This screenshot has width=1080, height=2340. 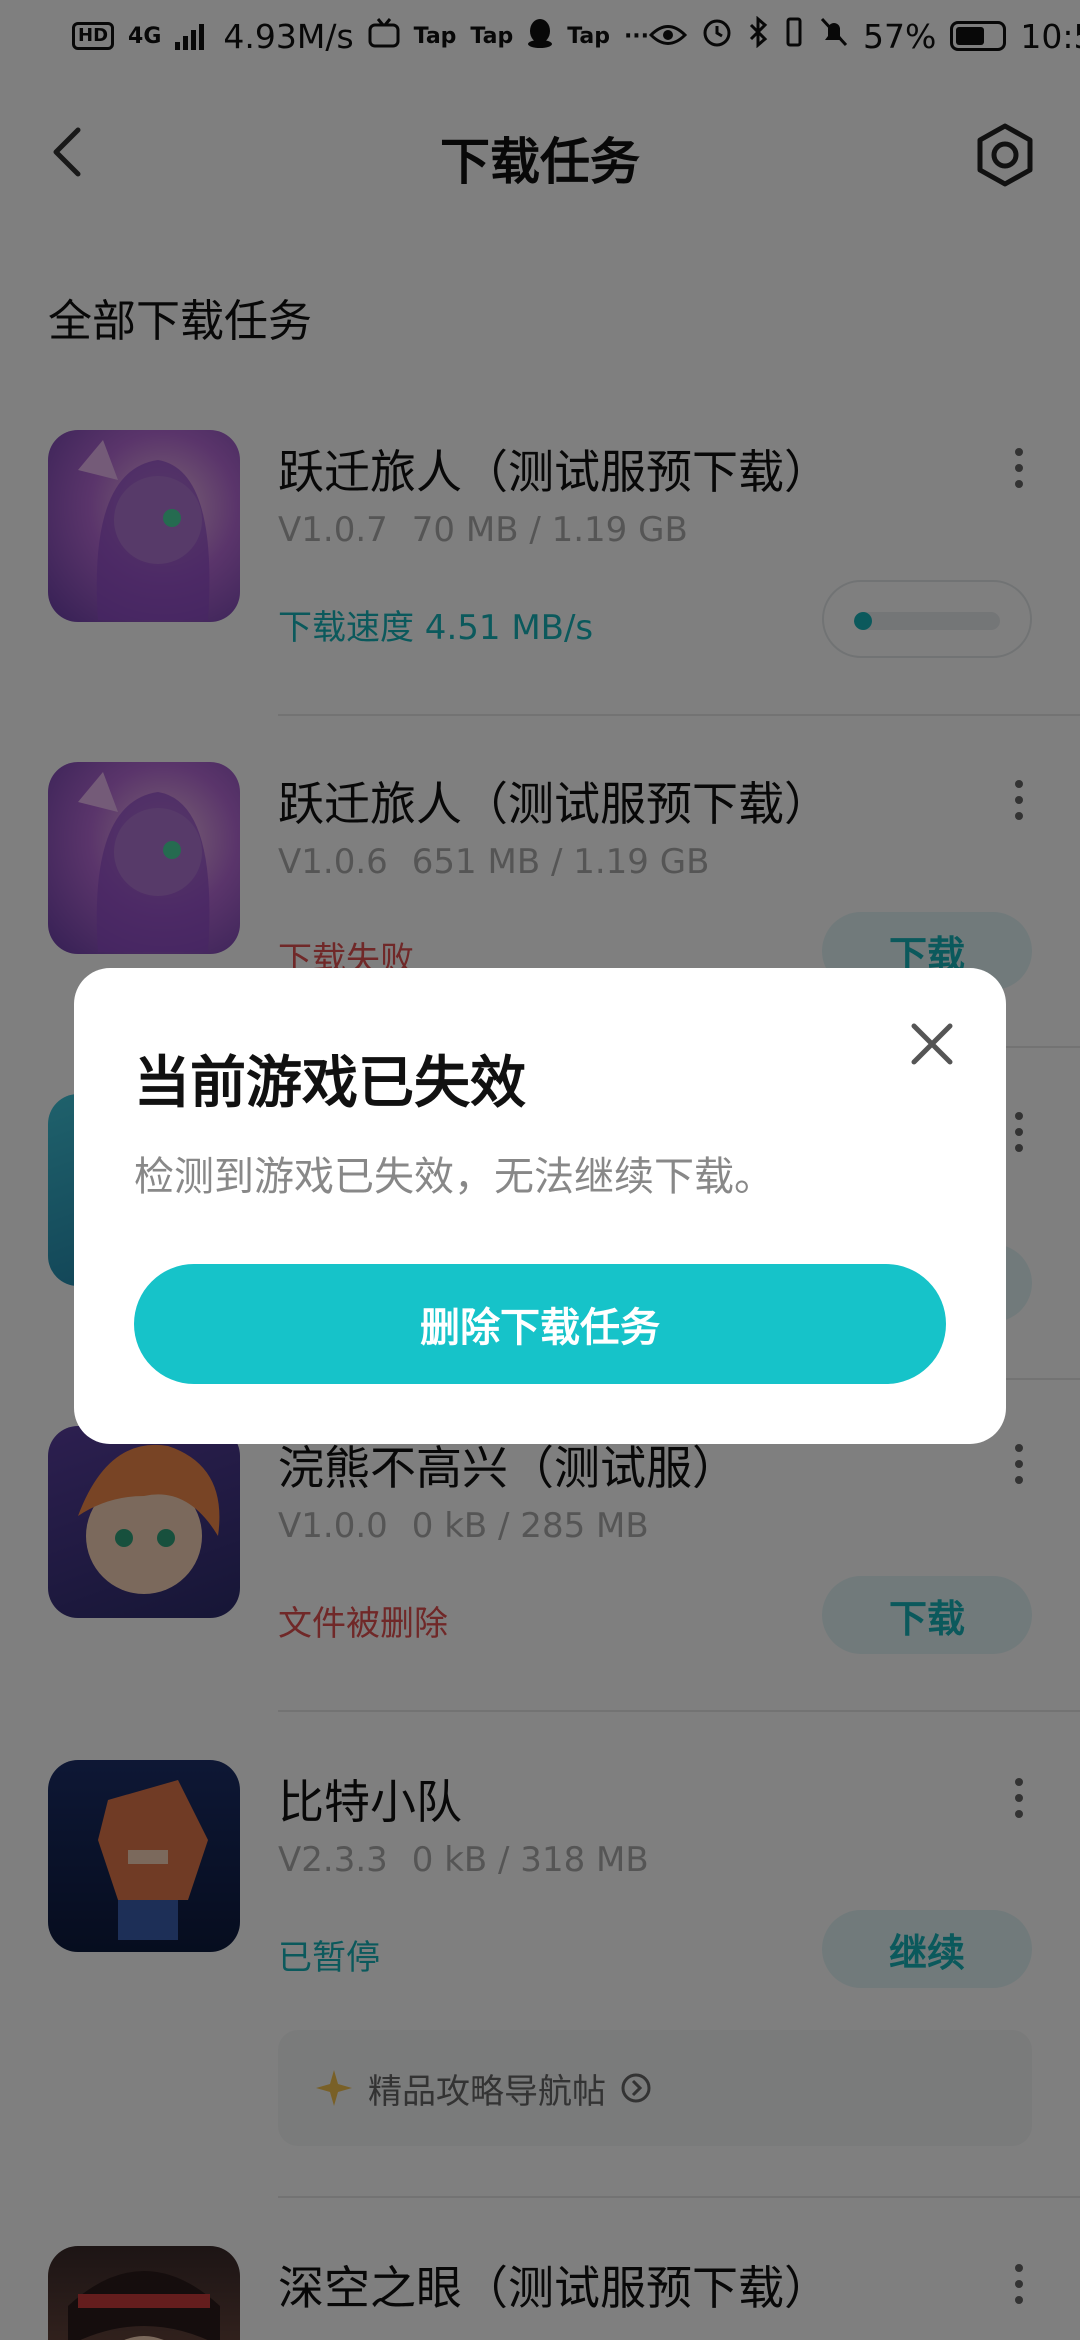 I want to click on close-button, so click(x=932, y=1044).